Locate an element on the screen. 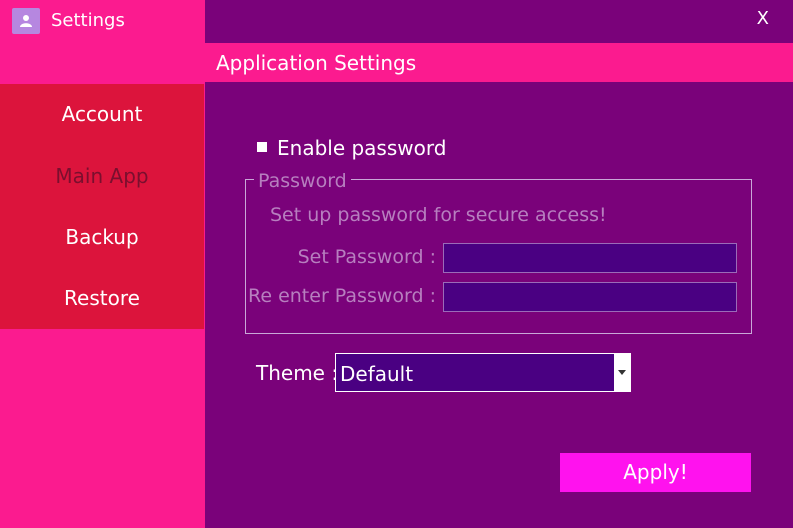 The height and width of the screenshot is (528, 793). header-bar: Application Settings is located at coordinates (499, 62).